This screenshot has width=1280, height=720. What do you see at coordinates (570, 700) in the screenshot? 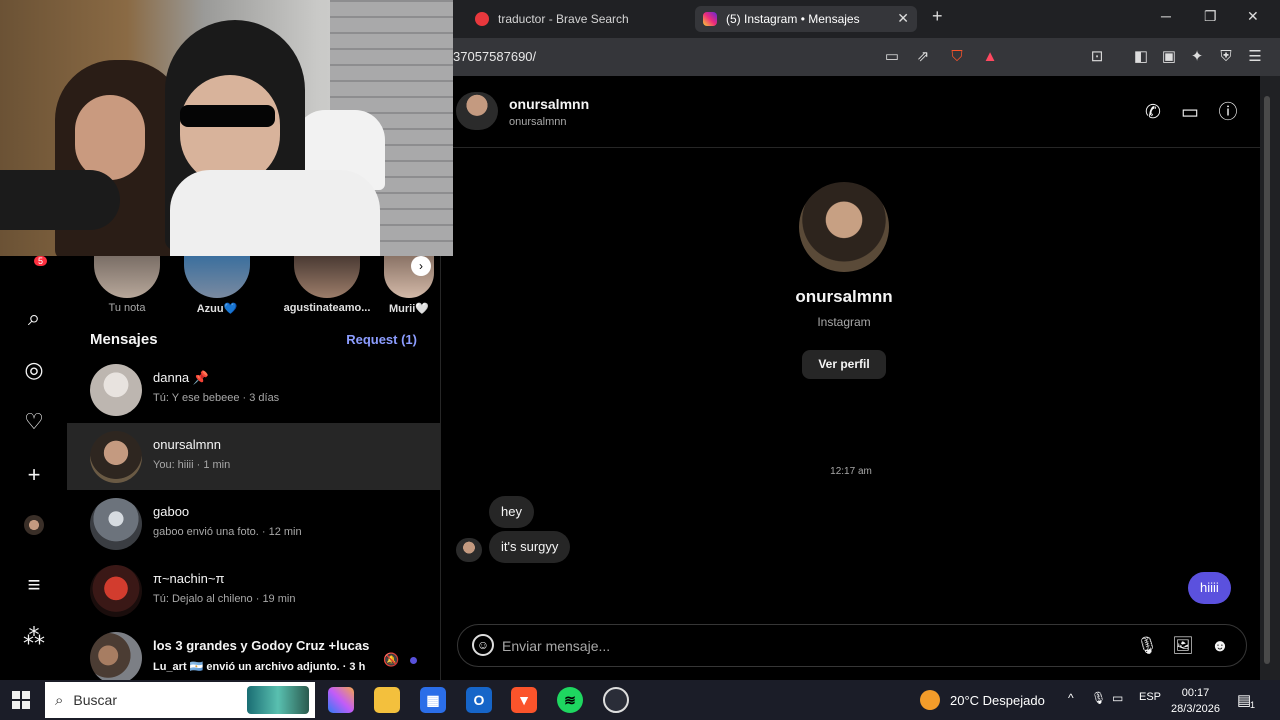
I see `spotify-icon: ≋` at bounding box center [570, 700].